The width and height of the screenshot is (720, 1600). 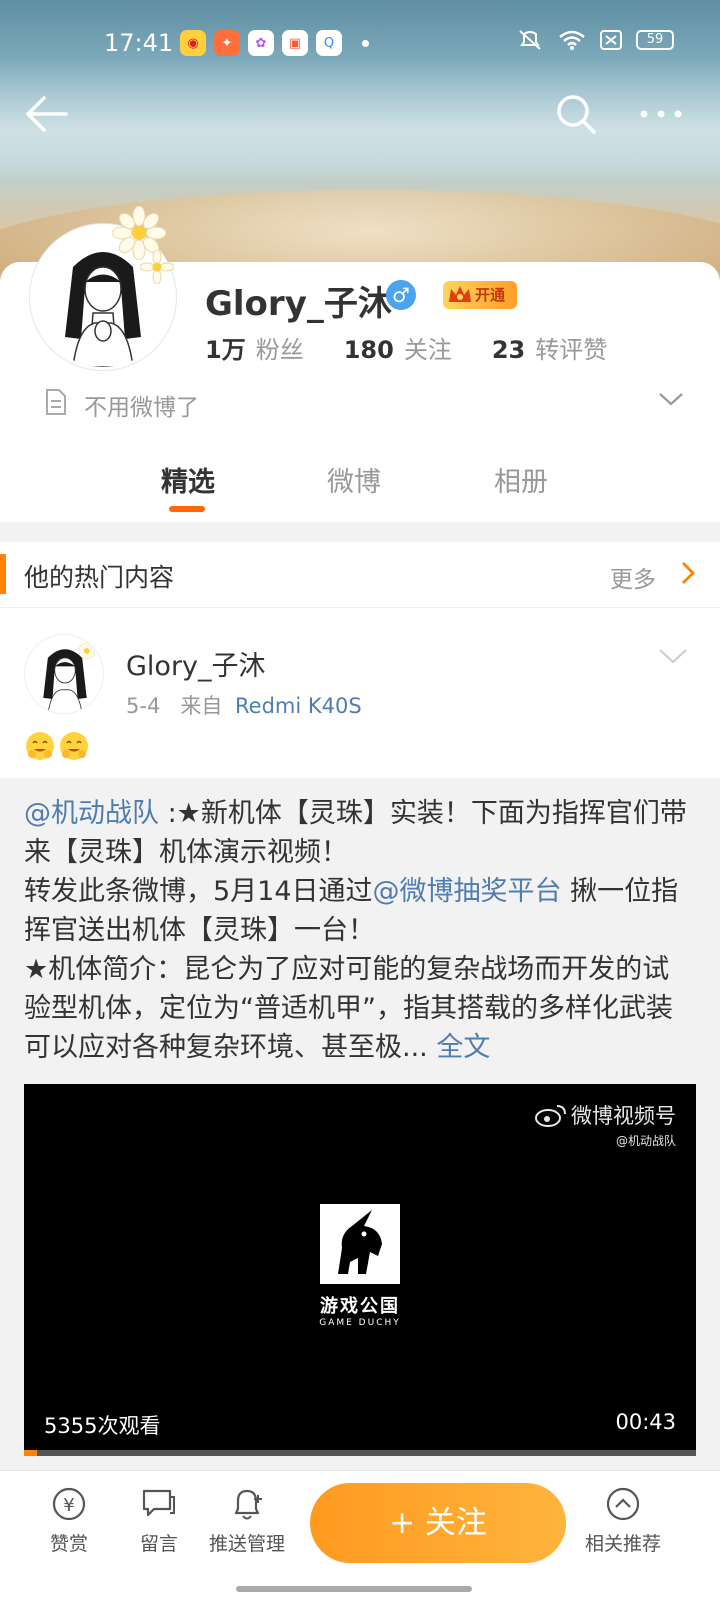 I want to click on home-indicator, so click(x=354, y=1589).